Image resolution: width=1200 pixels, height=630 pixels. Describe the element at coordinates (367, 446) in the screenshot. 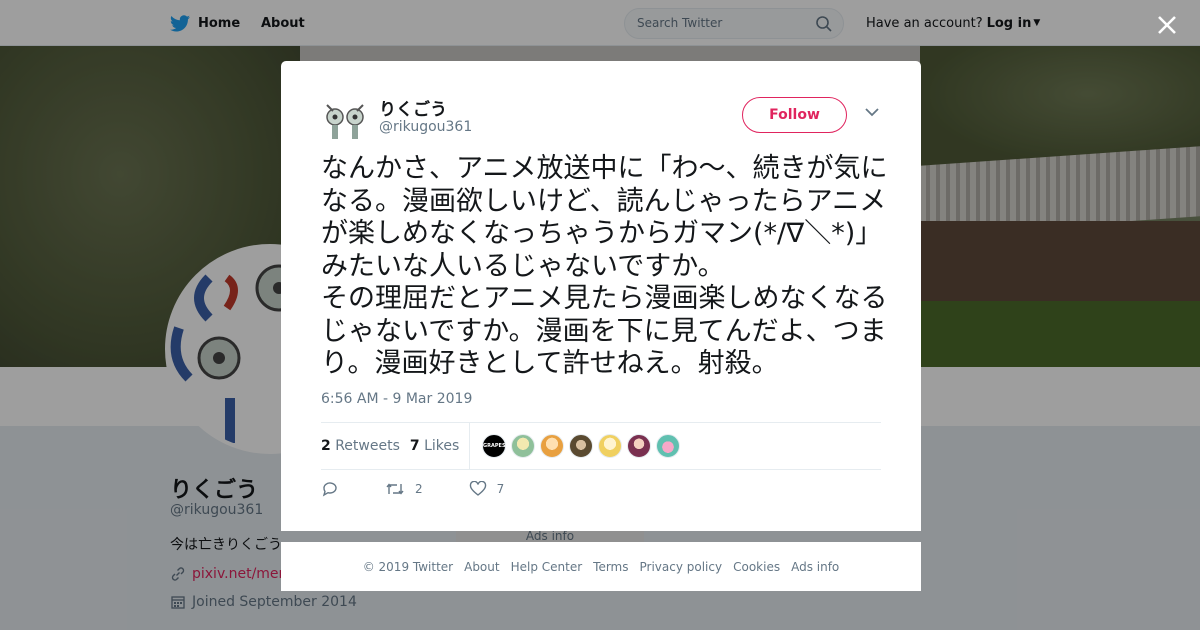

I see `retweets-label: Retweets` at that location.